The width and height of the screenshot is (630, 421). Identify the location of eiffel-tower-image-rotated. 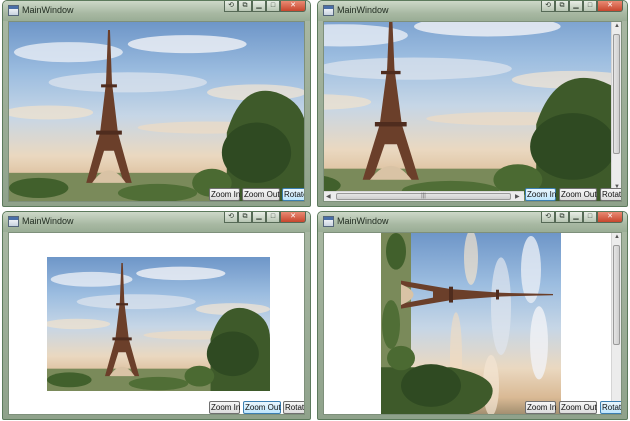
(471, 323).